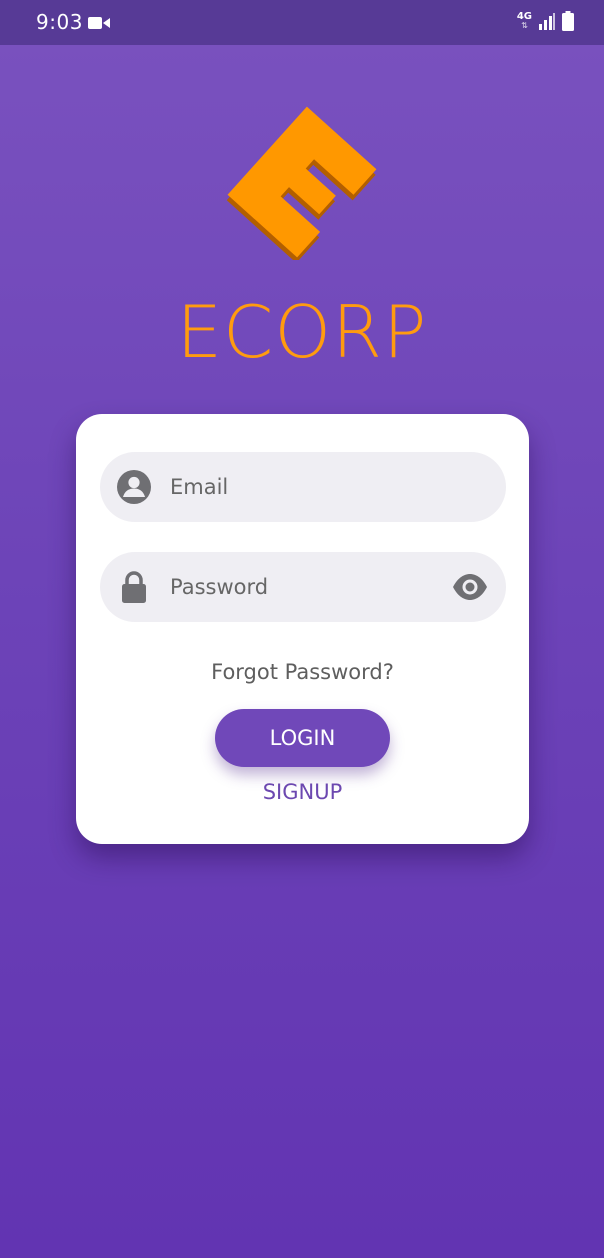 The height and width of the screenshot is (1258, 604). What do you see at coordinates (524, 25) in the screenshot?
I see `network-arrows: ⇅` at bounding box center [524, 25].